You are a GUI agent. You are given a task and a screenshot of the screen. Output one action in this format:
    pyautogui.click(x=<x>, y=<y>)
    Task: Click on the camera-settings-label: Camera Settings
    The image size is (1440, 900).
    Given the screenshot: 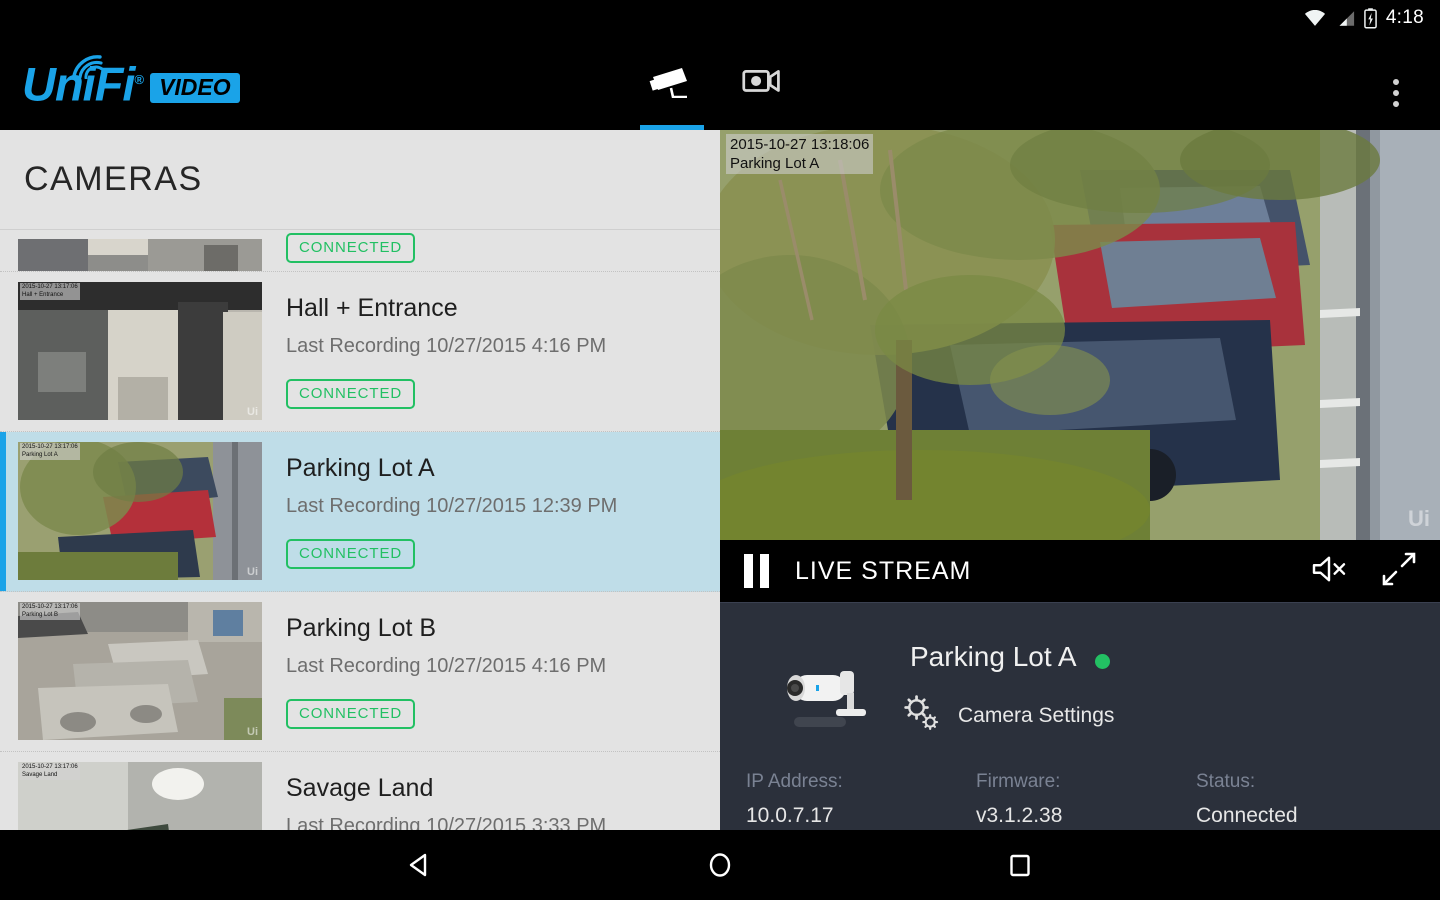 What is the action you would take?
    pyautogui.click(x=1036, y=715)
    